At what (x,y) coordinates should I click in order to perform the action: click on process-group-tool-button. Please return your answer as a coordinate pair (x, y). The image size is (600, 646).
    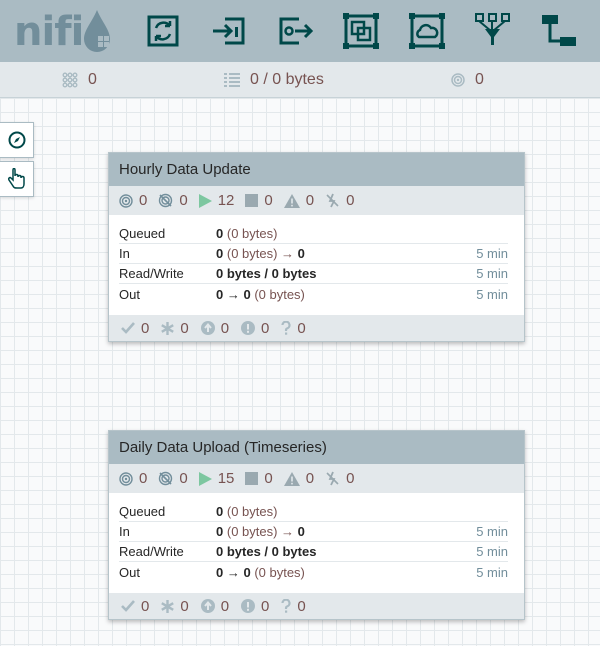
    Looking at the image, I should click on (361, 31).